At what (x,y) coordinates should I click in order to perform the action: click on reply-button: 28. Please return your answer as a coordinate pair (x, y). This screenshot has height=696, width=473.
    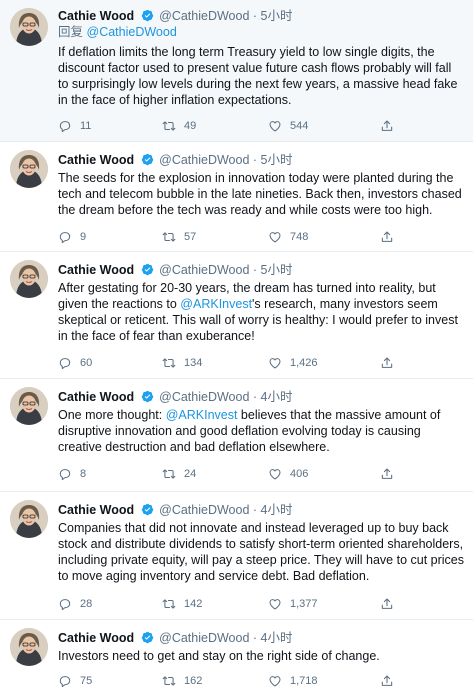
    Looking at the image, I should click on (75, 604).